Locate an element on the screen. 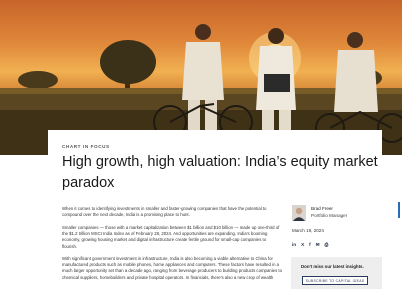 The width and height of the screenshot is (402, 289). linkedin-icon: in is located at coordinates (294, 245).